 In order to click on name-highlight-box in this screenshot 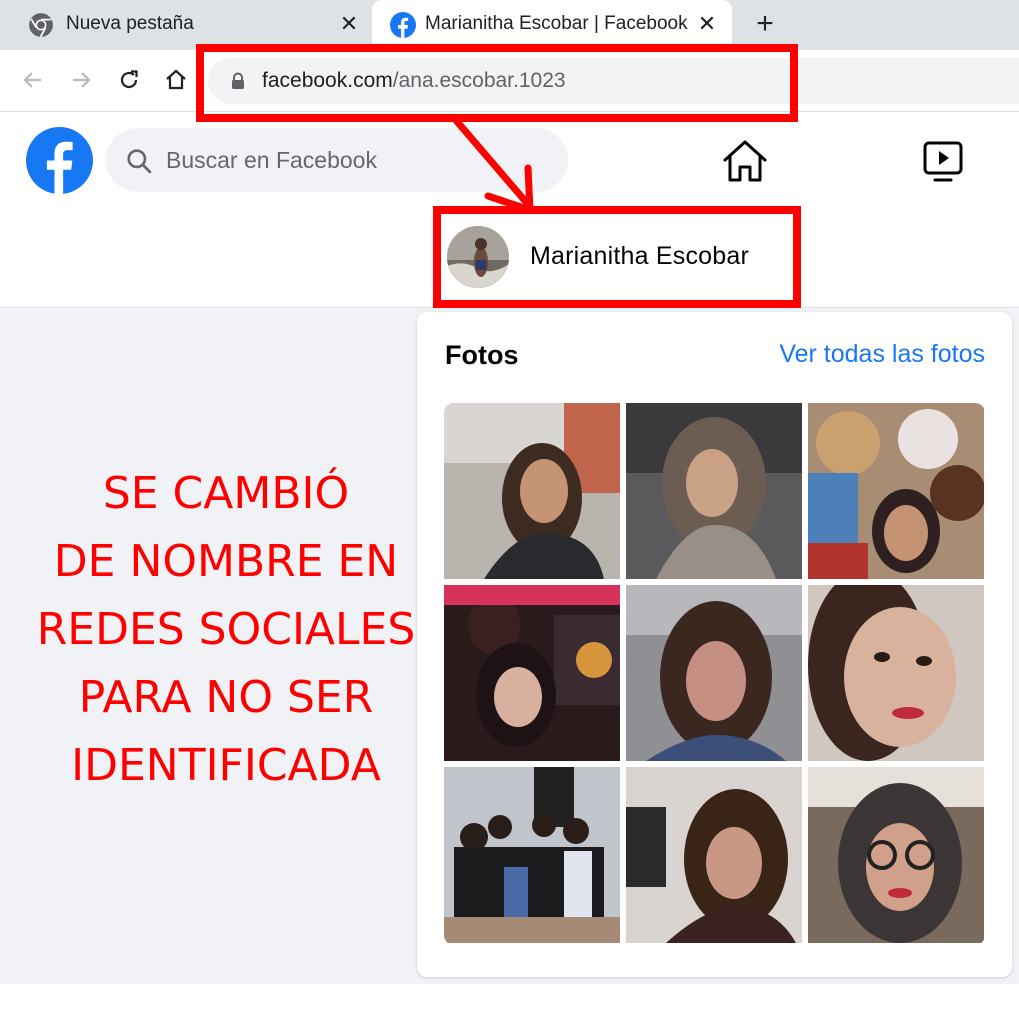, I will do `click(617, 257)`.